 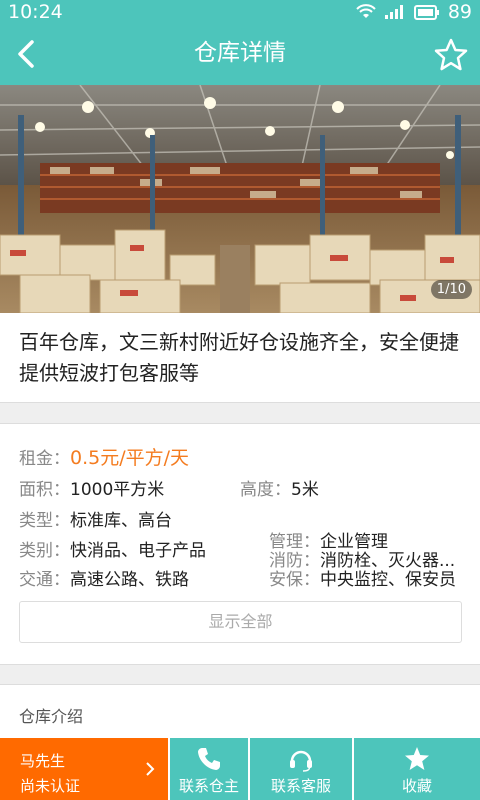 I want to click on contact-owner-button: 联系仓主, so click(x=208, y=769).